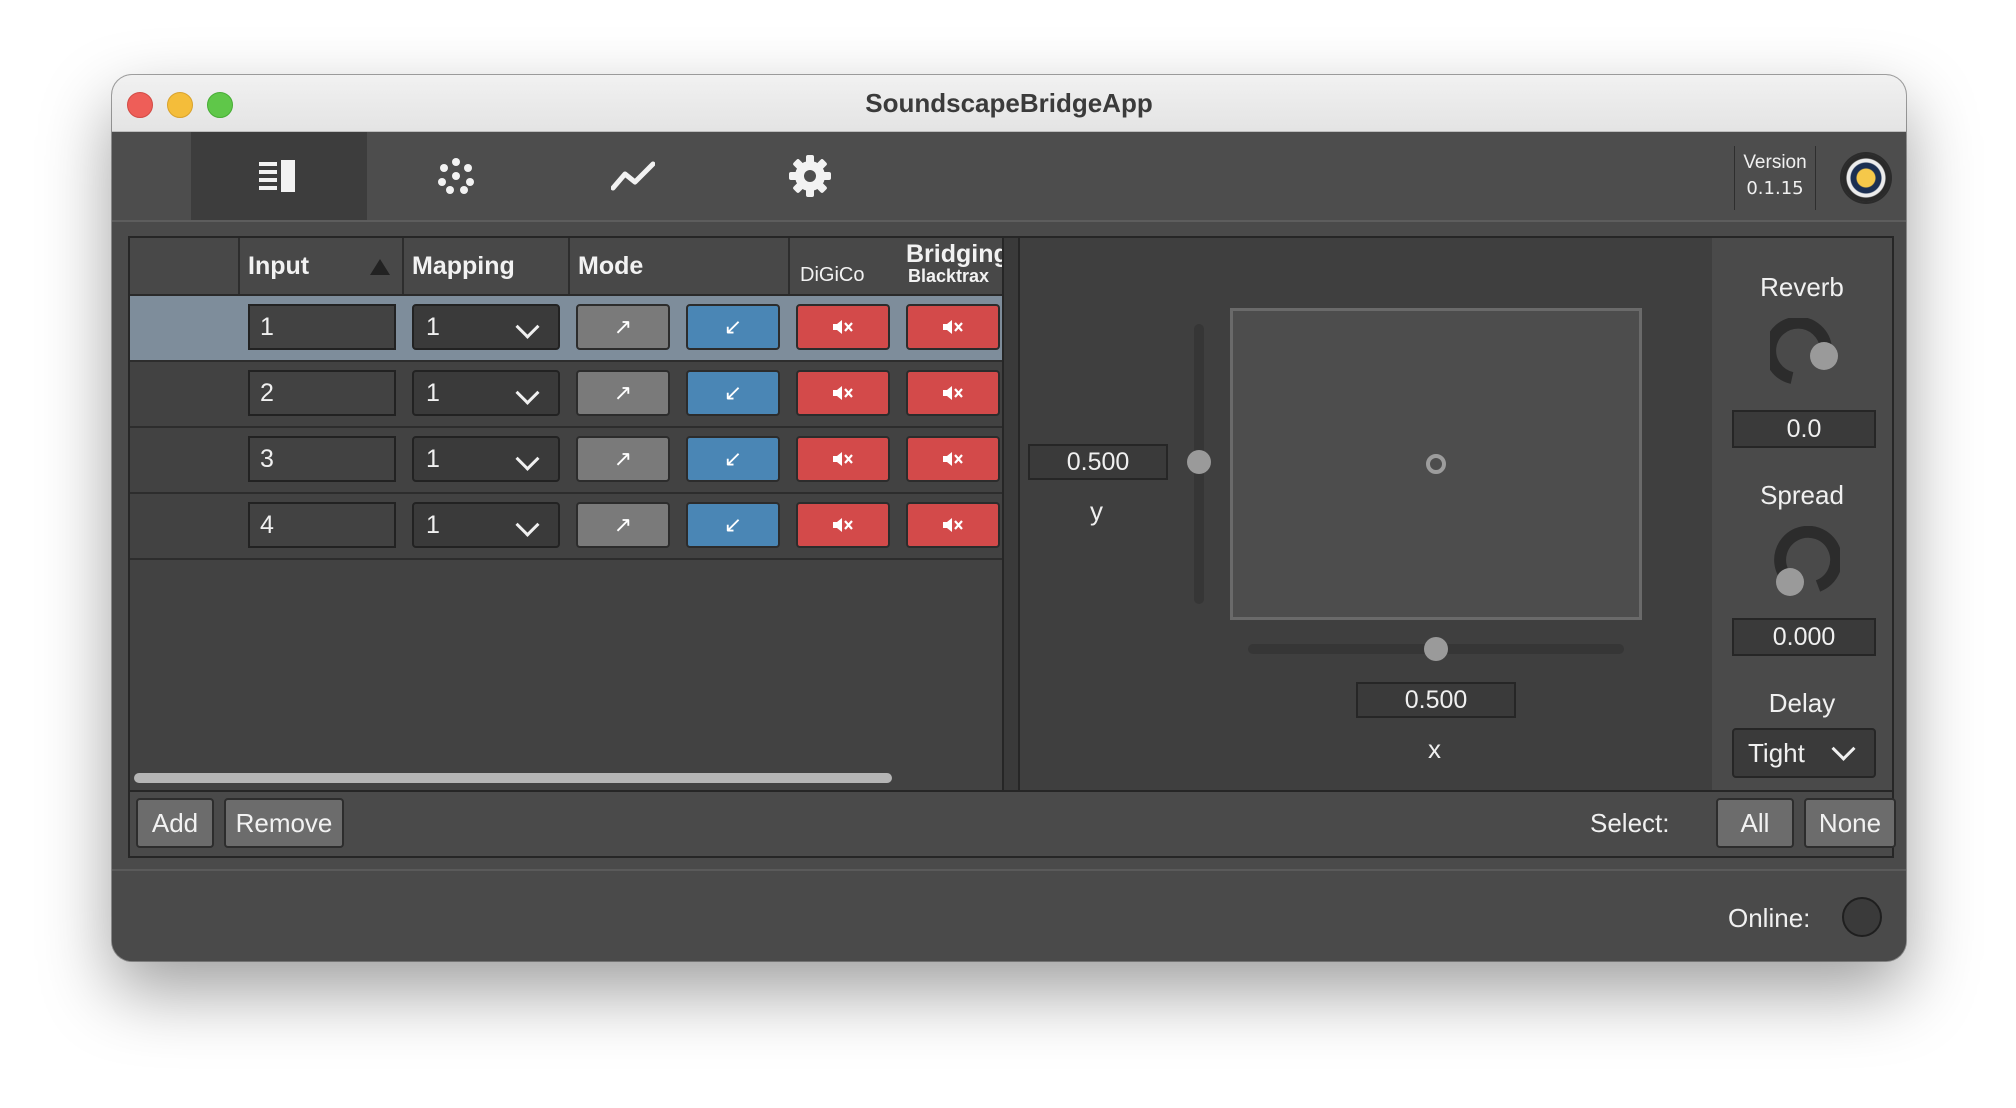  Describe the element at coordinates (1775, 162) in the screenshot. I see `version-label: Version` at that location.